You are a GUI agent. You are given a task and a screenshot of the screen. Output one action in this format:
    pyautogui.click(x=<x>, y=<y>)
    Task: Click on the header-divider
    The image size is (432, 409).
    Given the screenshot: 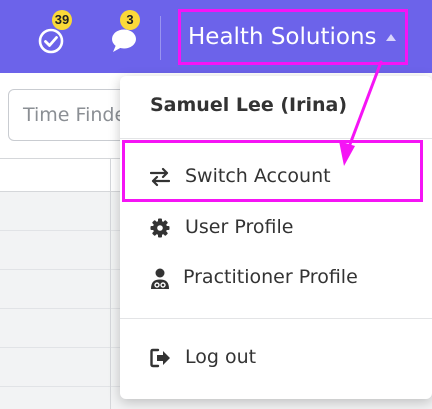 What is the action you would take?
    pyautogui.click(x=160, y=38)
    